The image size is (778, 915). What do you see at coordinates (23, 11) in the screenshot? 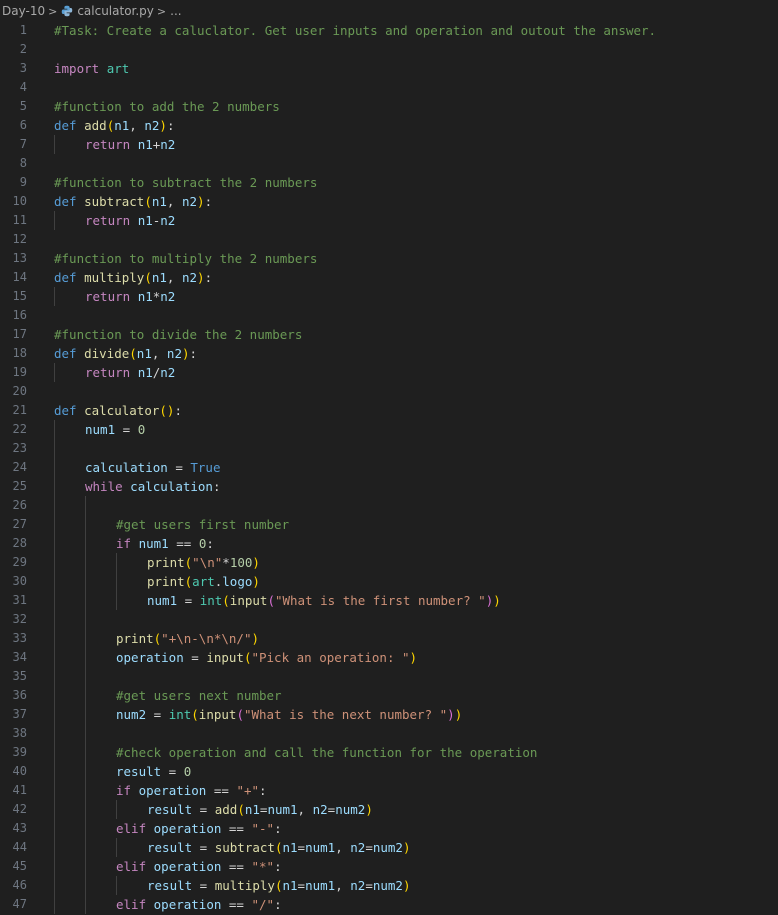
I see `breadcrumb-folder: Day-10` at bounding box center [23, 11].